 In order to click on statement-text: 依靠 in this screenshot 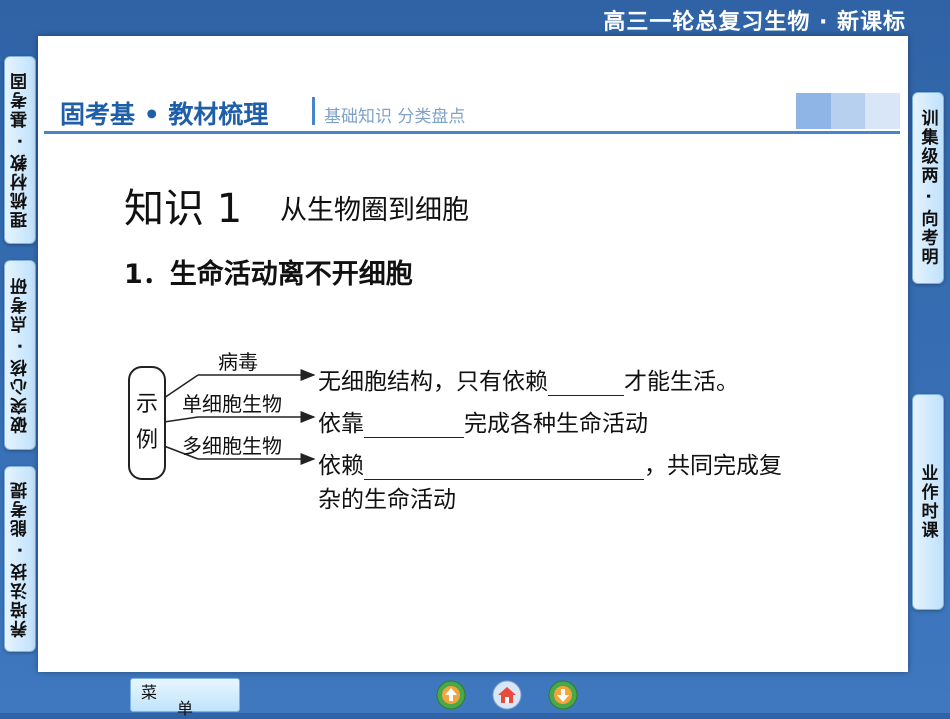, I will do `click(341, 424)`.